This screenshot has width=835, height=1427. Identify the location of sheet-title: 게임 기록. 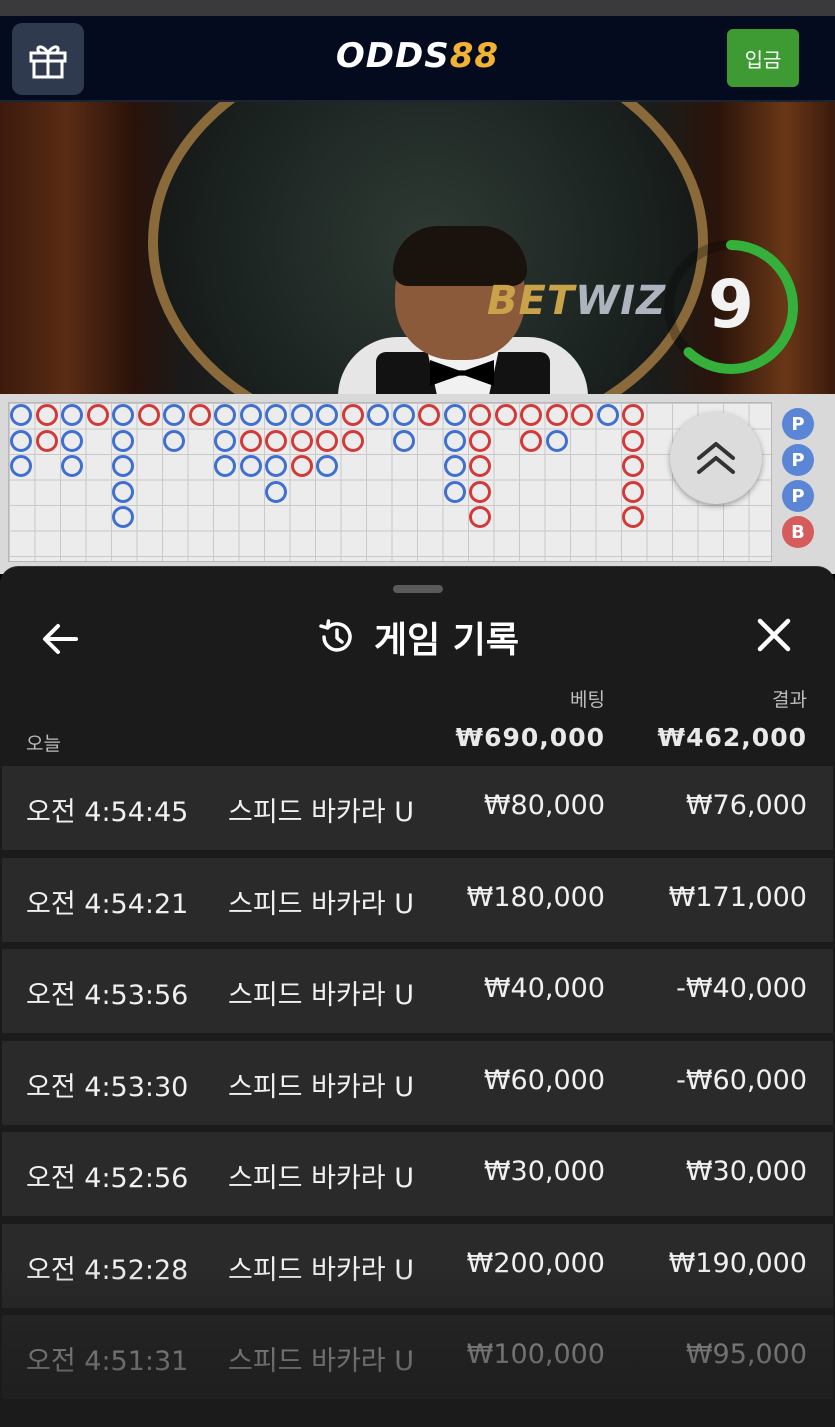
(417, 637).